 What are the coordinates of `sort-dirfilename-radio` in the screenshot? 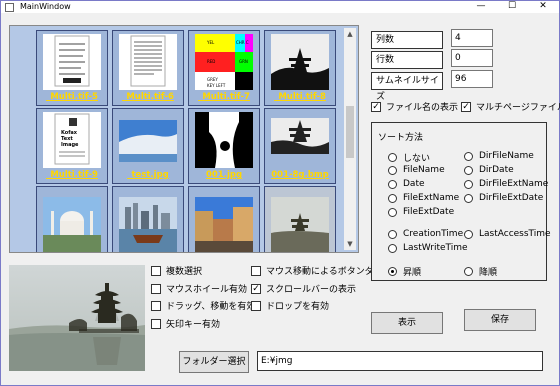 It's located at (468, 156).